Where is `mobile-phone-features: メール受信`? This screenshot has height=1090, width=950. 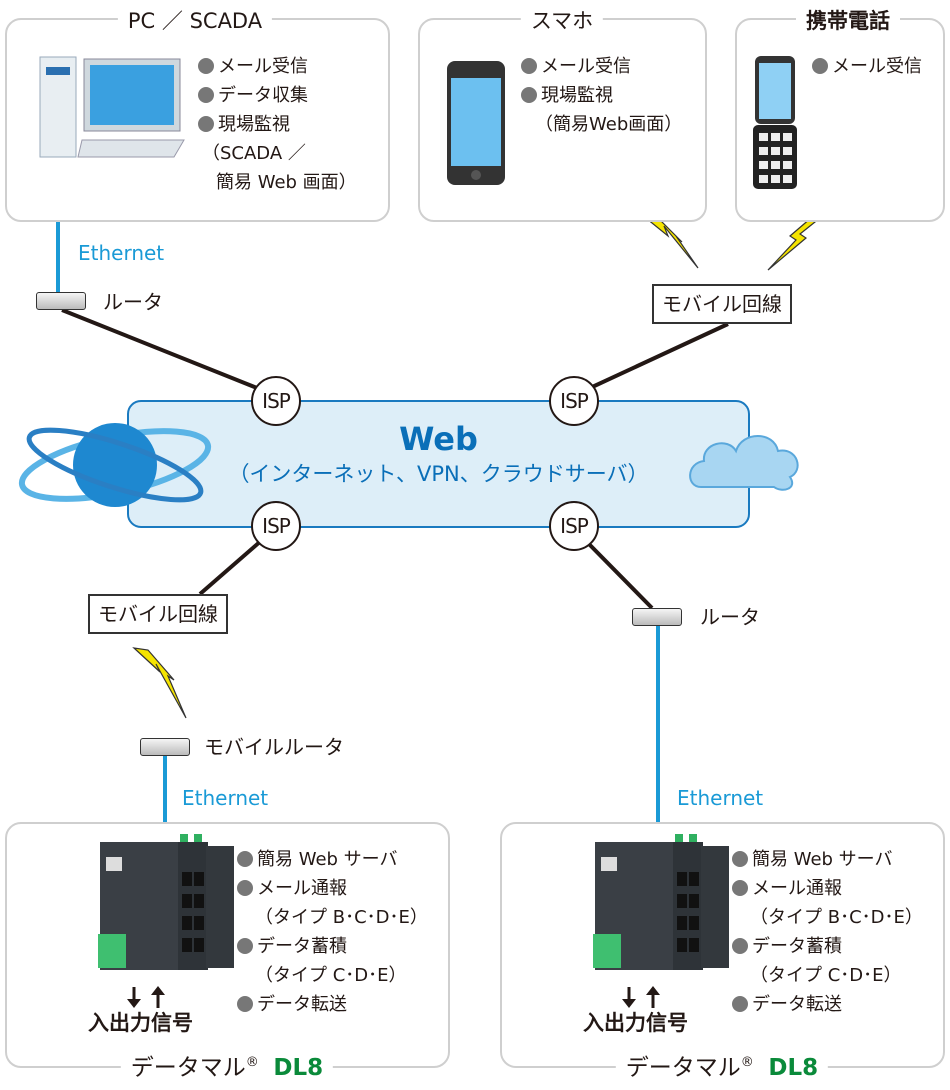 mobile-phone-features: メール受信 is located at coordinates (867, 66).